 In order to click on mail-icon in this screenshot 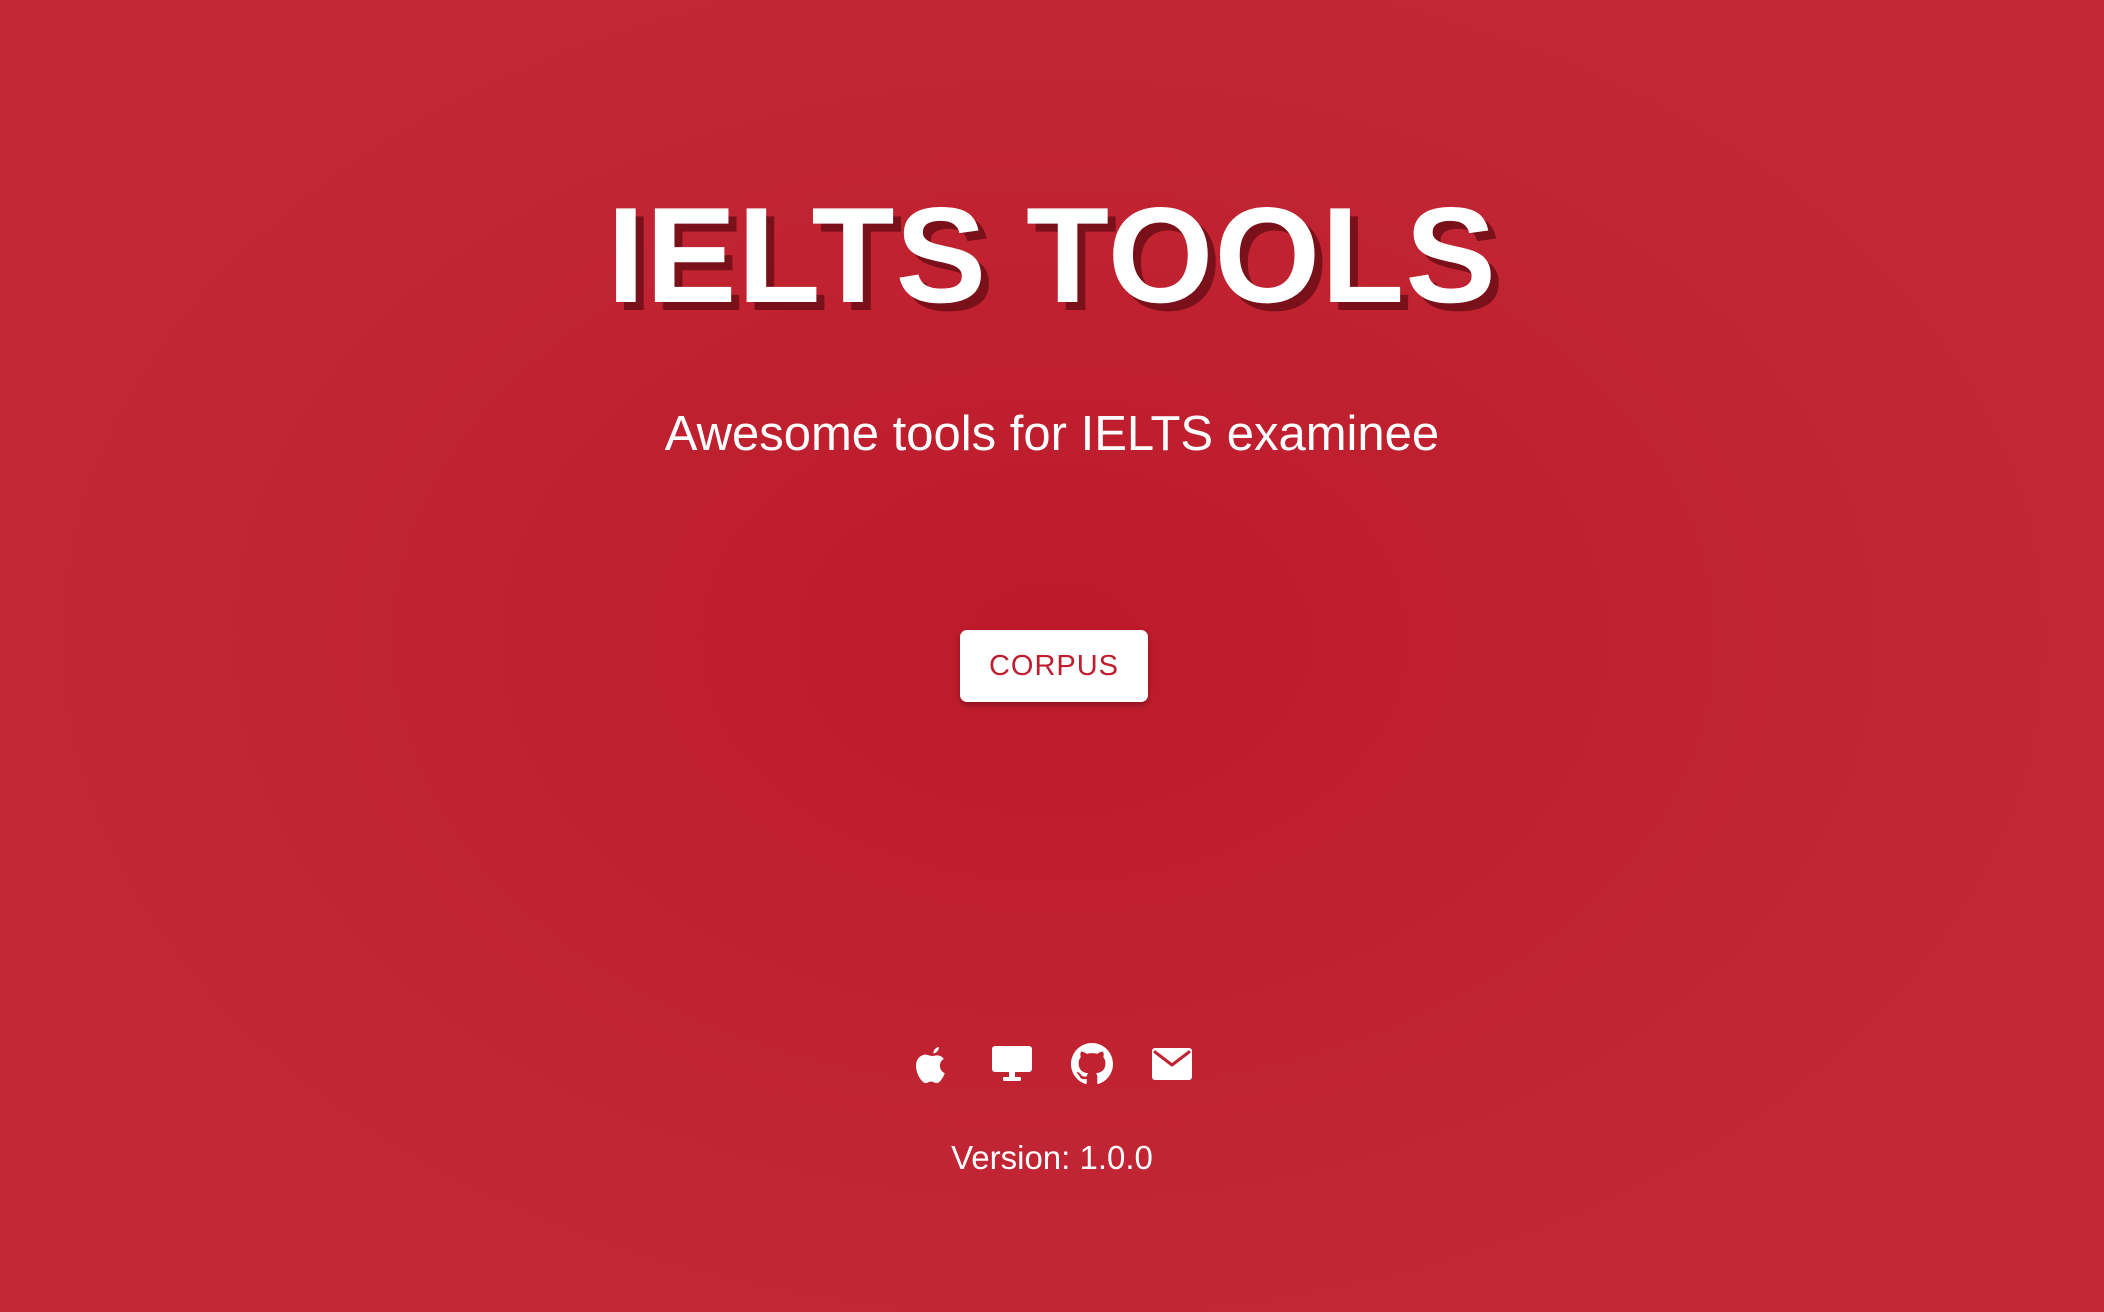, I will do `click(1172, 1064)`.